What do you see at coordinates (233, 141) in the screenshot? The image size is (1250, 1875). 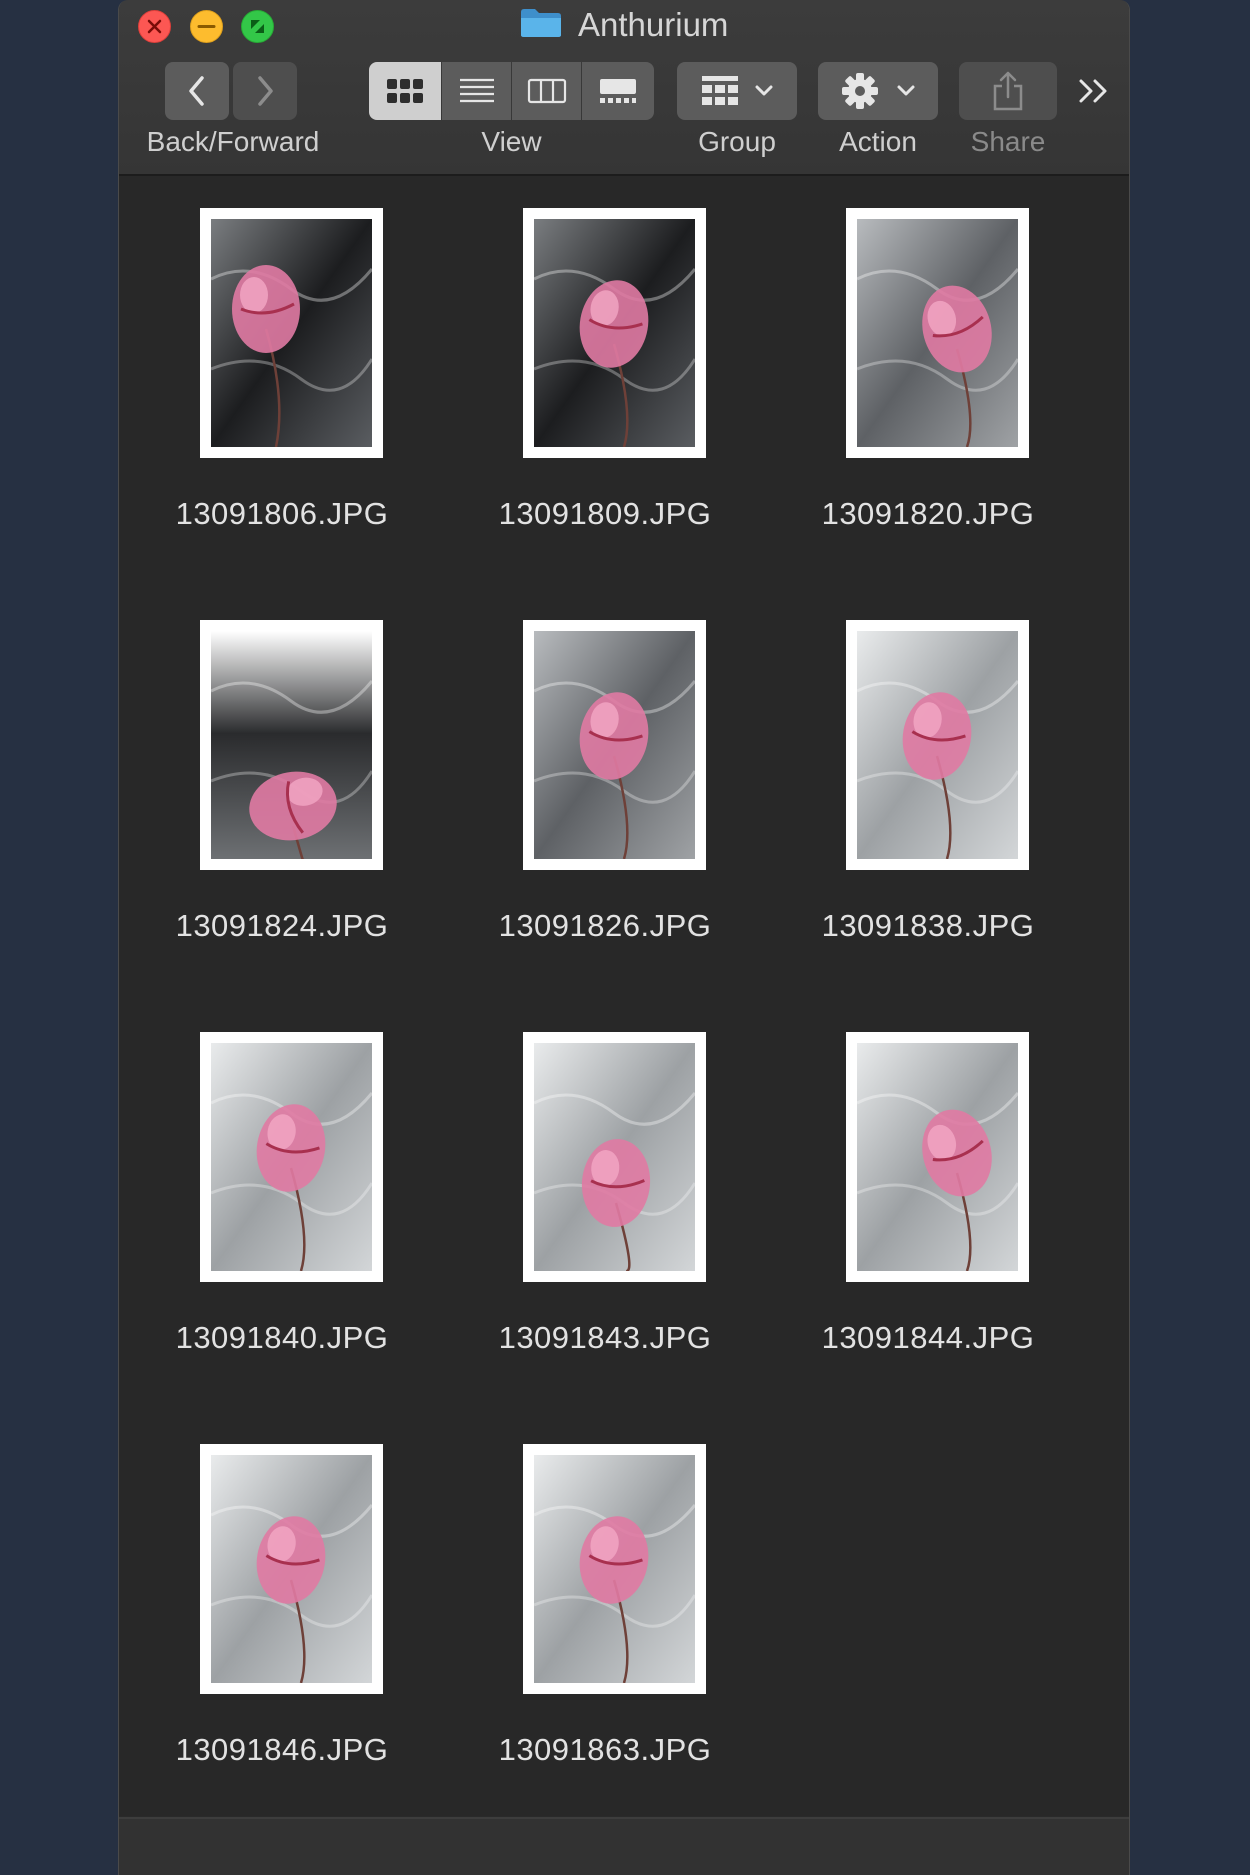 I see `back-forward-label: Back/Forward` at bounding box center [233, 141].